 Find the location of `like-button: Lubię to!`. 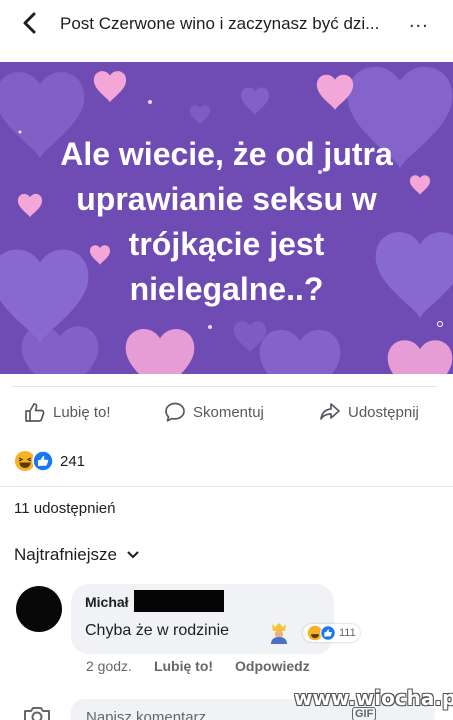

like-button: Lubię to! is located at coordinates (67, 412).